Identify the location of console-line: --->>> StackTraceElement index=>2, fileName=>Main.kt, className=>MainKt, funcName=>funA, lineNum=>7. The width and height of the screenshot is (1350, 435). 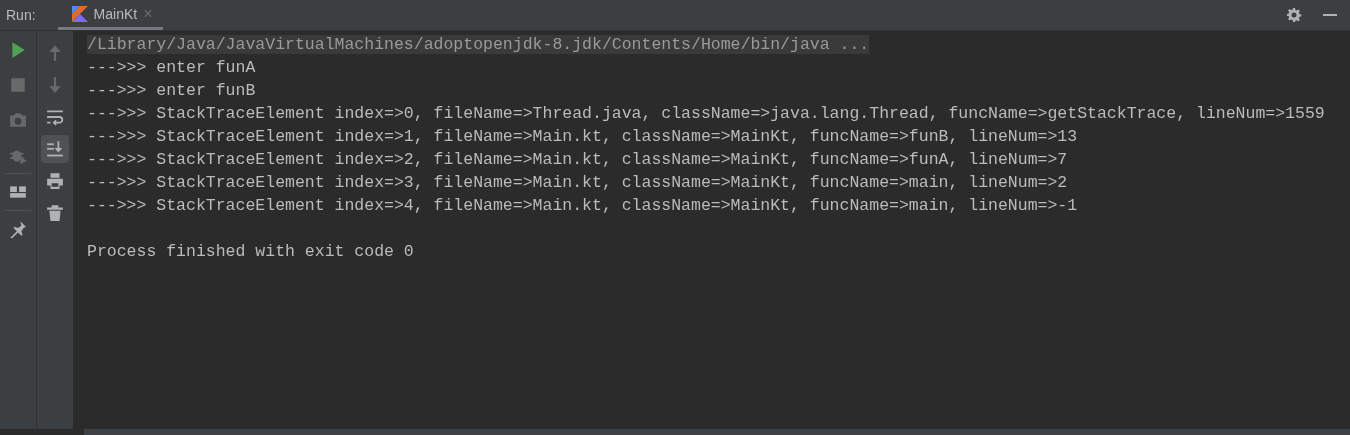
(577, 159).